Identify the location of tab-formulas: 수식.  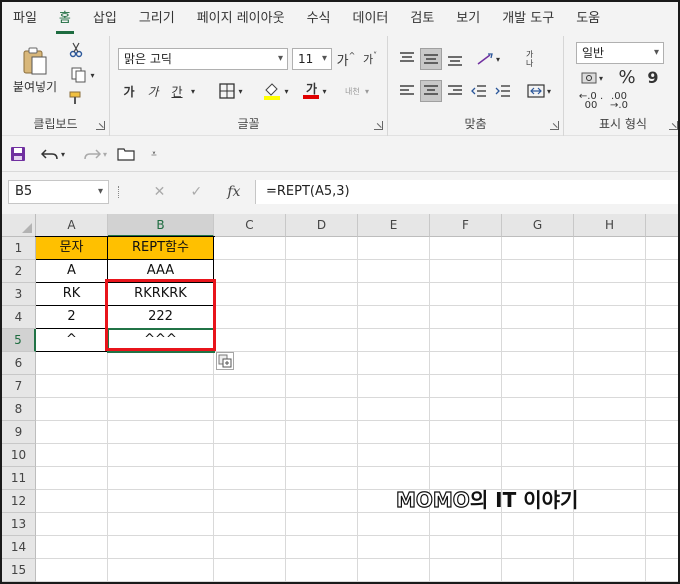
(319, 19).